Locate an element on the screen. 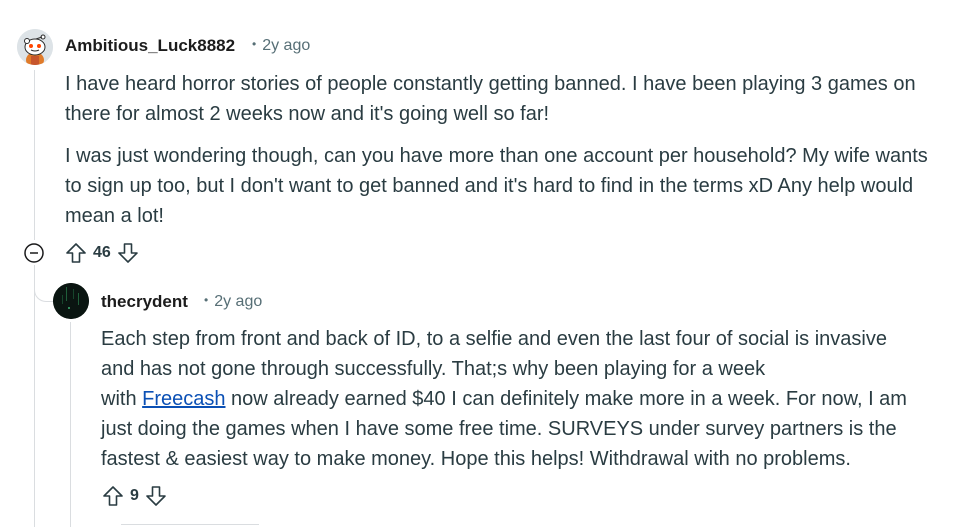 The width and height of the screenshot is (958, 527). freecash-link: Freecash is located at coordinates (183, 399).